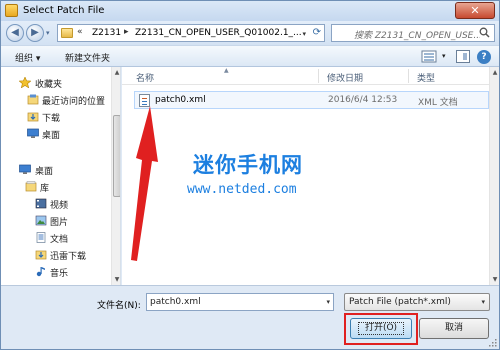 This screenshot has width=500, height=350. Describe the element at coordinates (304, 34) in the screenshot. I see `address-dropdown-icon: ▾` at that location.